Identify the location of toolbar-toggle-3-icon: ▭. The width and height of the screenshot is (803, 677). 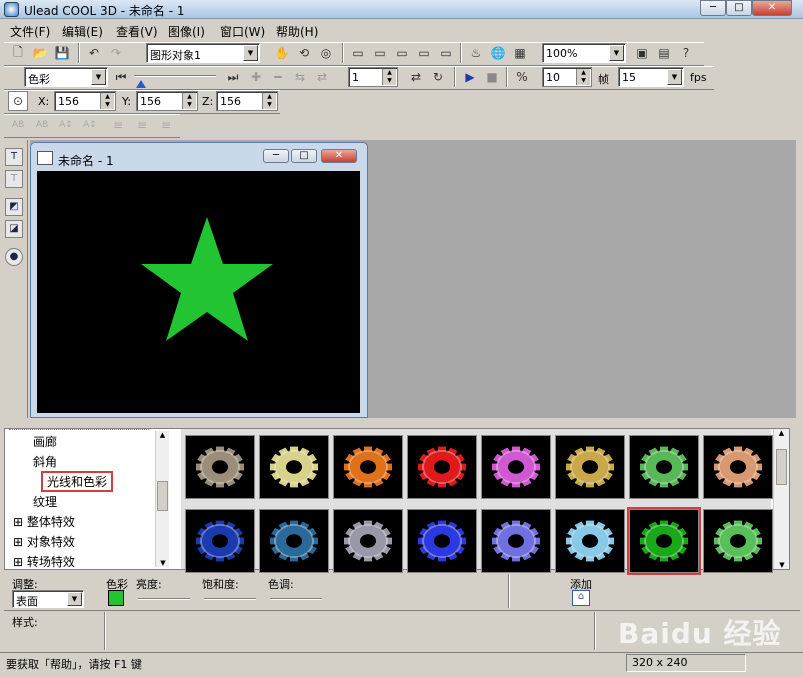
(402, 53).